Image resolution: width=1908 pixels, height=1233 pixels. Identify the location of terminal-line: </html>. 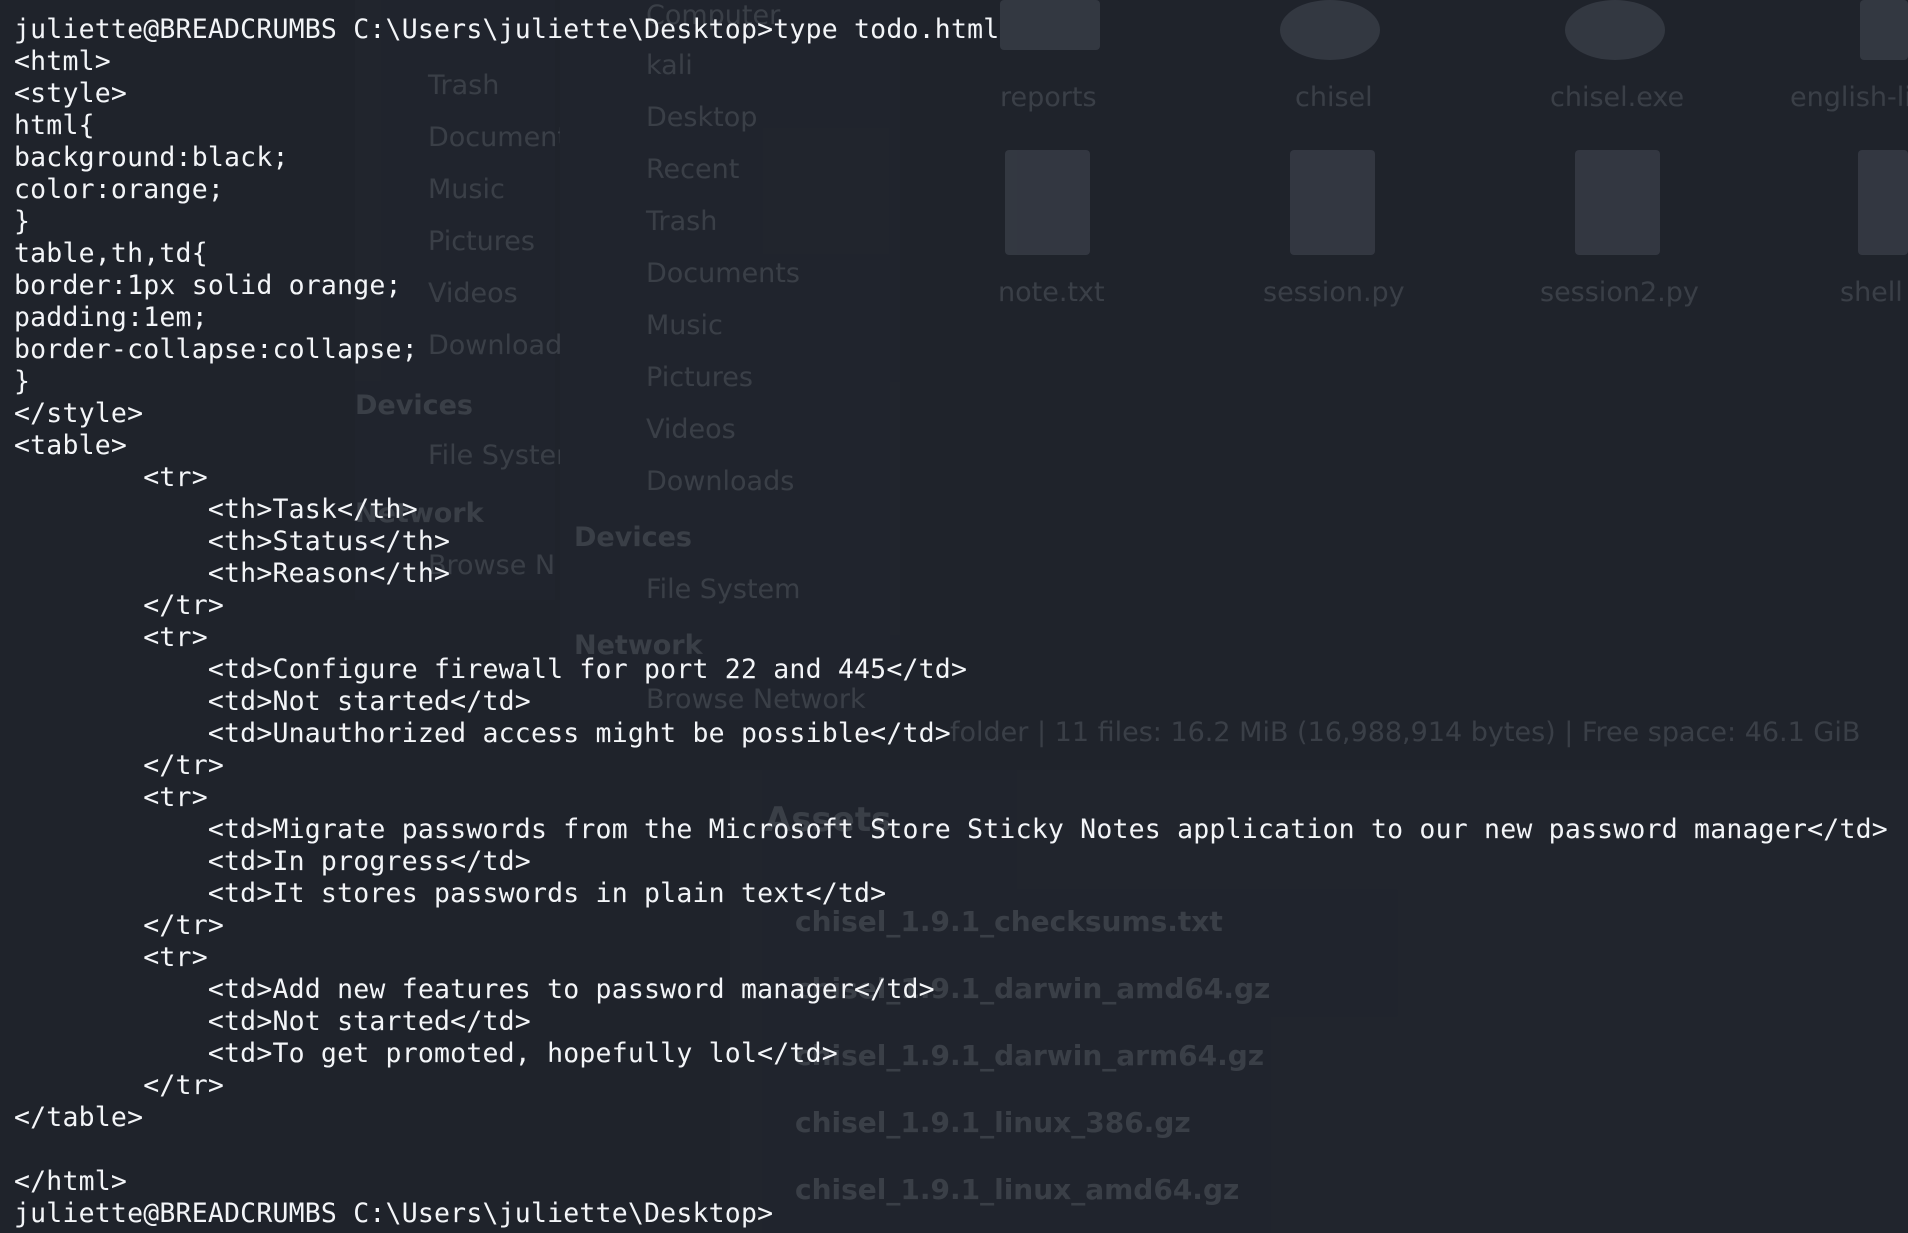
(71, 1181).